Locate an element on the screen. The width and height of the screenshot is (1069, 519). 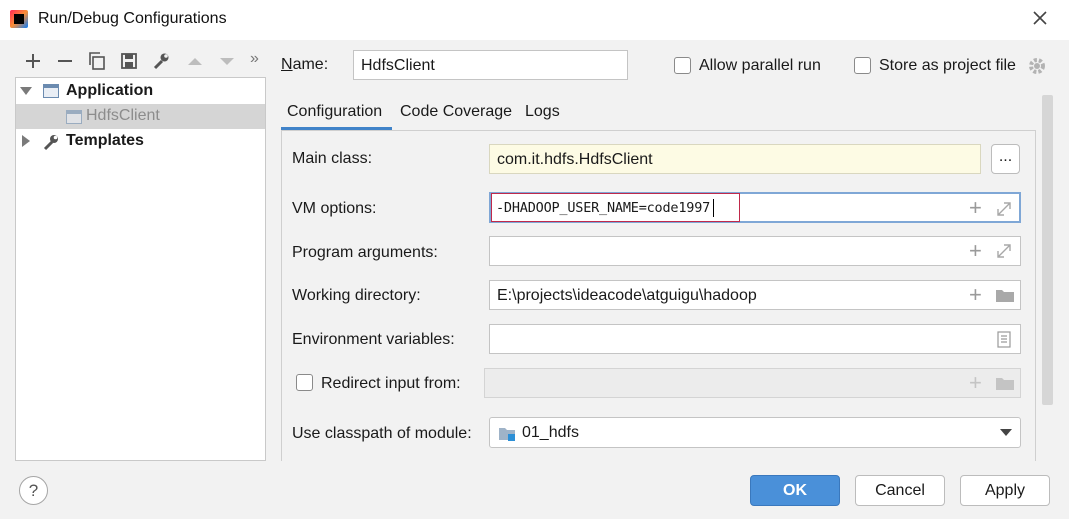
name-label-text: ame: is located at coordinates (310, 64).